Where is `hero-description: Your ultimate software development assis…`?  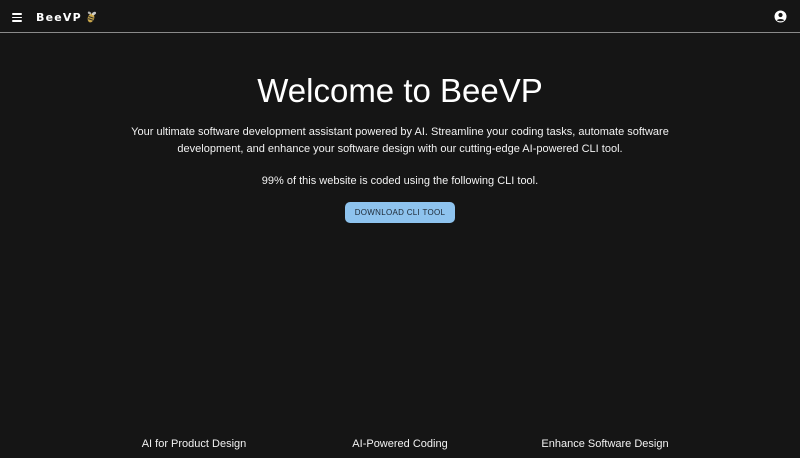 hero-description: Your ultimate software development assis… is located at coordinates (400, 140).